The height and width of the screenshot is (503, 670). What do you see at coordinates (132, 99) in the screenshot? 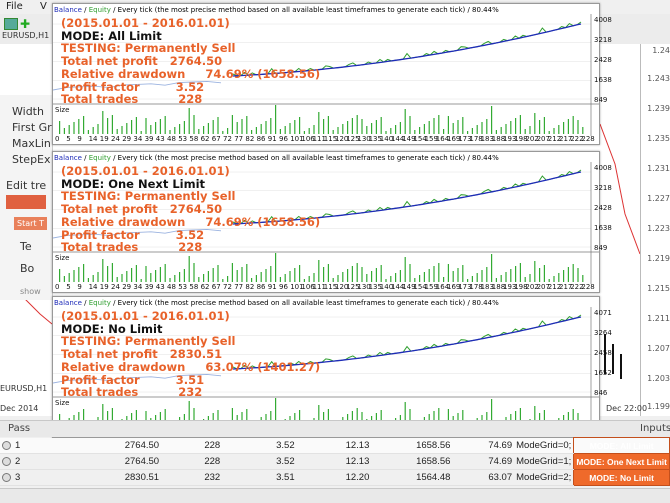
I see `summary-total-trades: Total trades 228` at bounding box center [132, 99].